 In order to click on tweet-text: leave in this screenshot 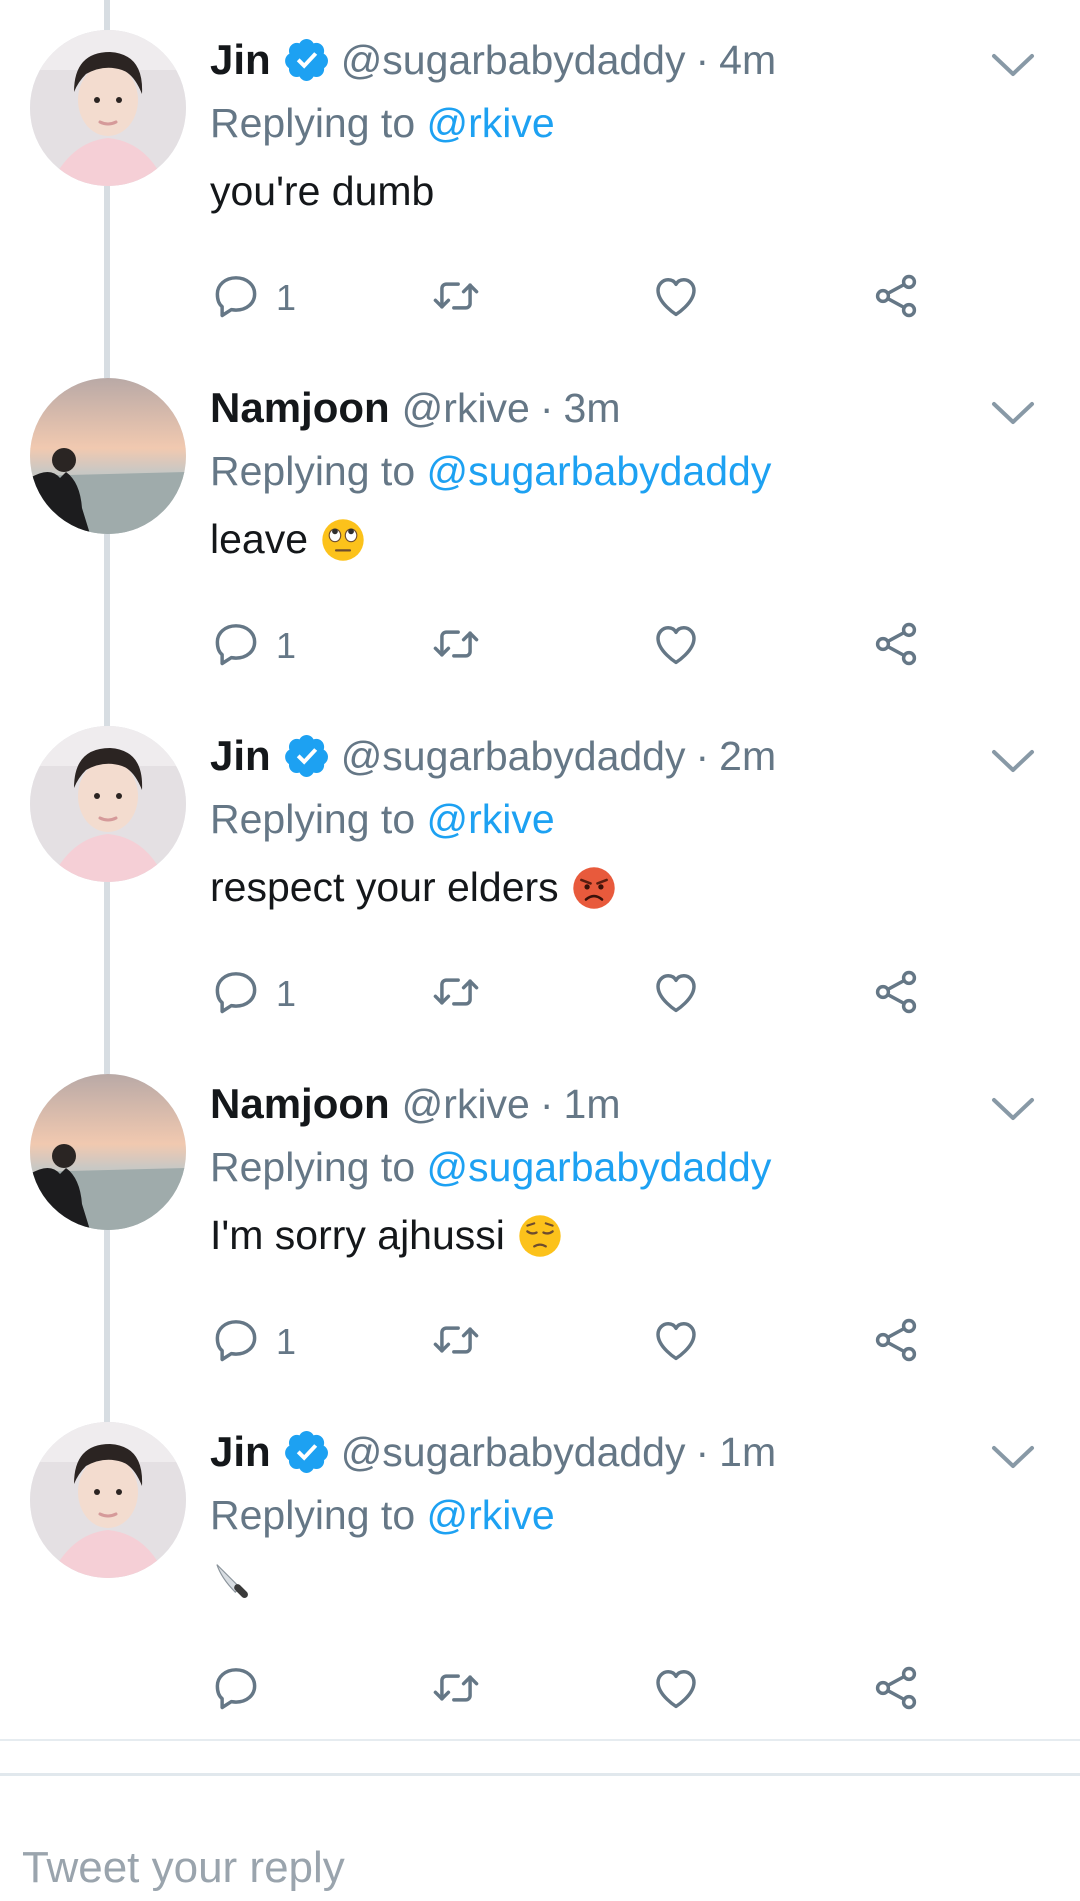, I will do `click(288, 539)`.